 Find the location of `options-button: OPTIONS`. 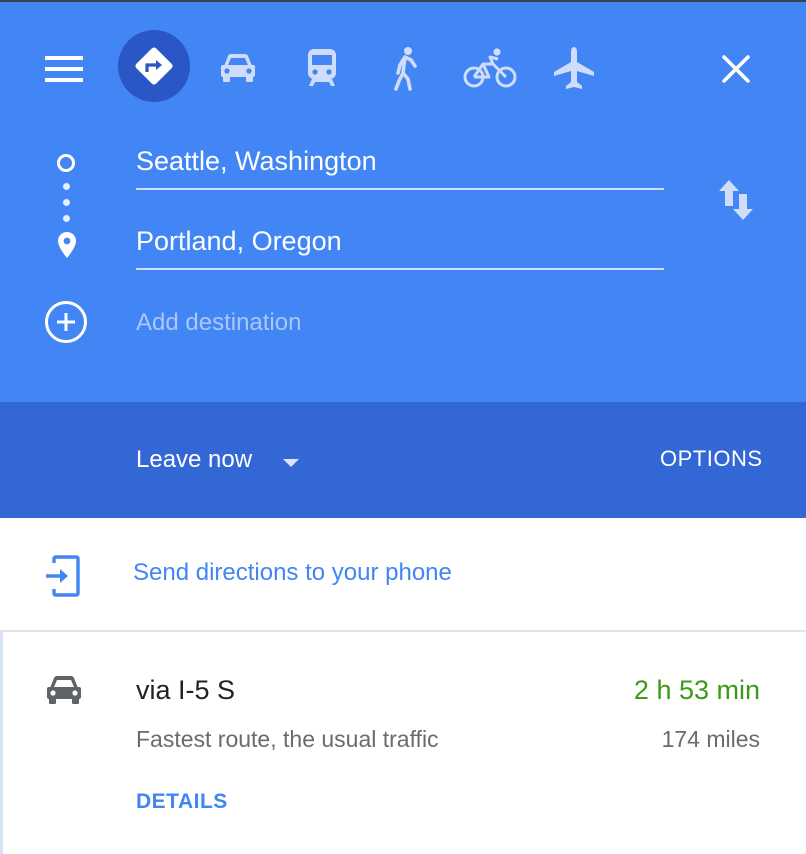

options-button: OPTIONS is located at coordinates (711, 459).